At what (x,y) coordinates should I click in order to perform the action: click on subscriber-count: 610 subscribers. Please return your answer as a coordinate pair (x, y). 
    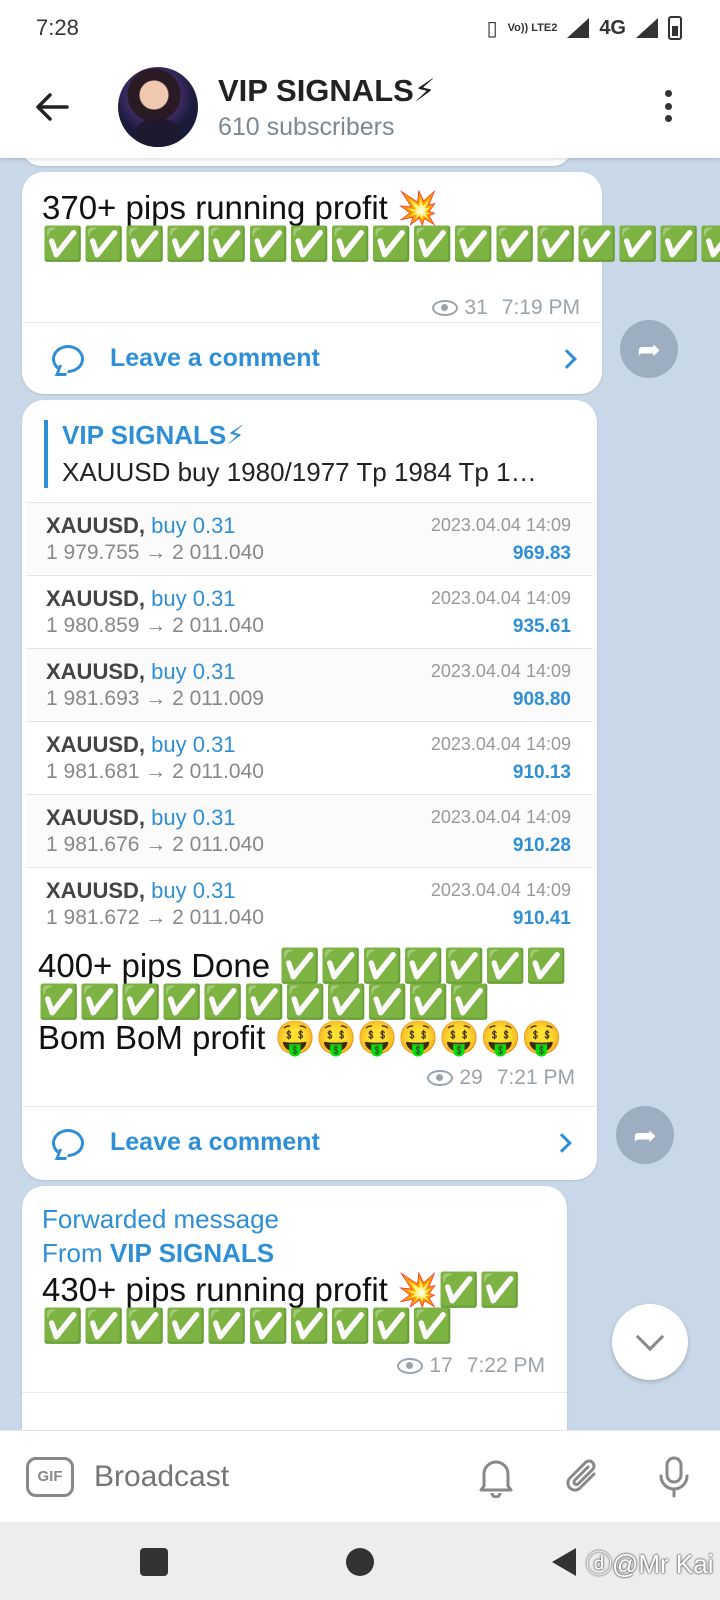
    Looking at the image, I should click on (306, 126).